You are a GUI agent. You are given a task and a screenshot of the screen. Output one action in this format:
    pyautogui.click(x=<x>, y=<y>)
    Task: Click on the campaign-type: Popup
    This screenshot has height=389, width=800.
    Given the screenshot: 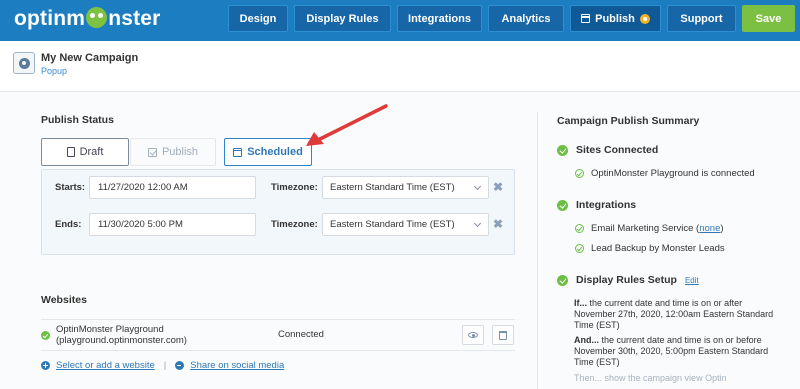 What is the action you would take?
    pyautogui.click(x=54, y=71)
    